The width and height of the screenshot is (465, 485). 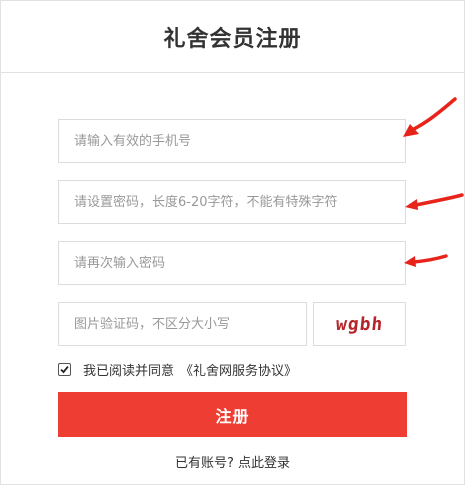 I want to click on login-prompt-row: 已有账号? 点此登录, so click(x=232, y=461).